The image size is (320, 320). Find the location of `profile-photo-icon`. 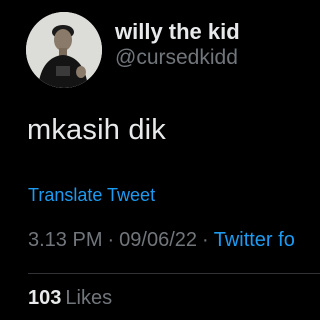

profile-photo-icon is located at coordinates (64, 50).